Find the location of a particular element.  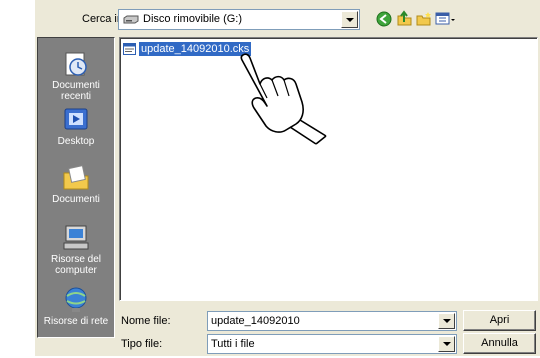

desktop-icon is located at coordinates (76, 120).